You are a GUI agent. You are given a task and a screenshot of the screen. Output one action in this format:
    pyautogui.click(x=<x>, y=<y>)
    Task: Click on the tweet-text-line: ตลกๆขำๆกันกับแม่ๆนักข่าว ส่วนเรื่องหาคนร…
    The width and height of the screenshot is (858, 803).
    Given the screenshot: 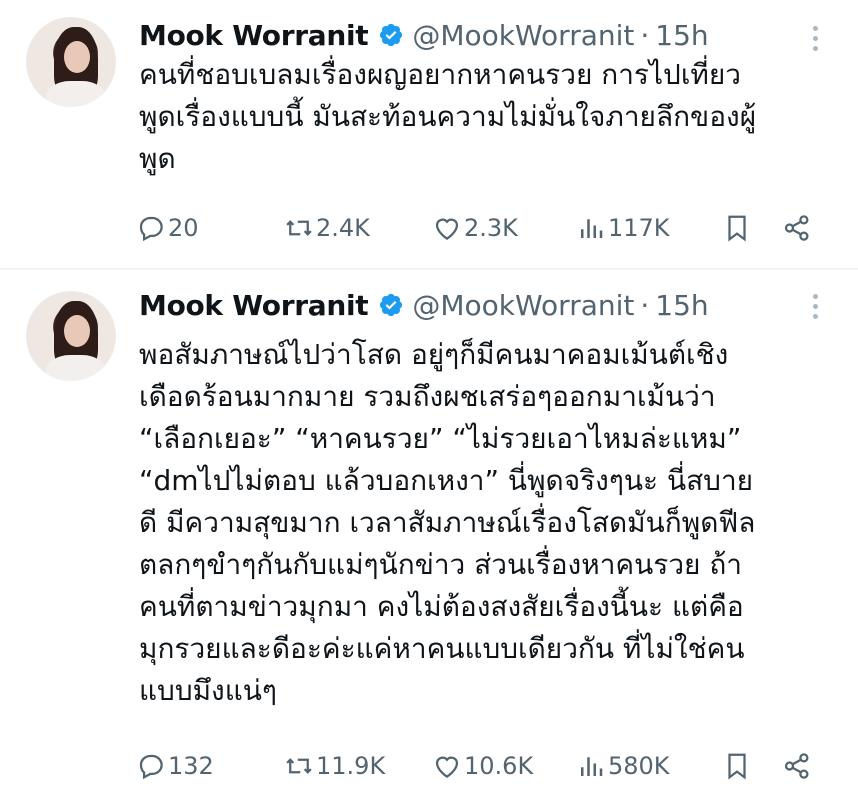 What is the action you would take?
    pyautogui.click(x=441, y=564)
    